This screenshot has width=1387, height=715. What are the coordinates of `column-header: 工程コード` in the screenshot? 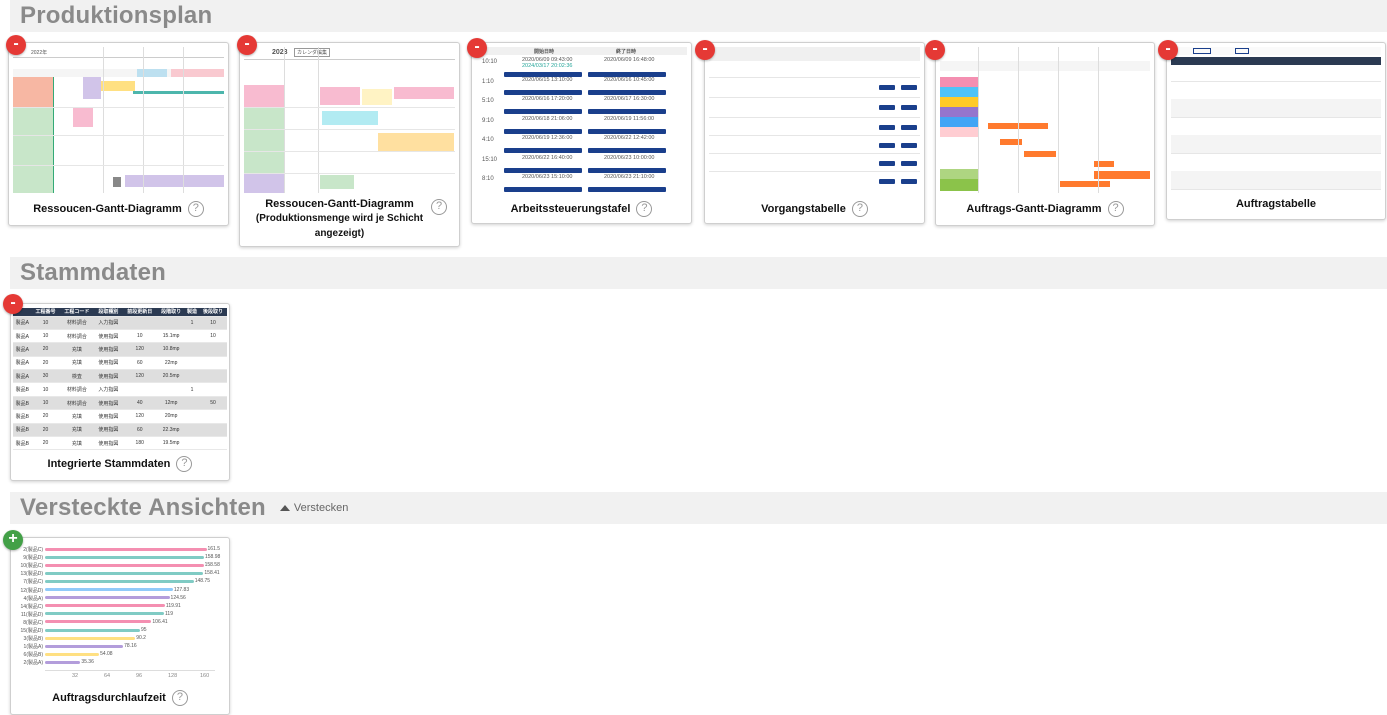 It's located at (77, 312).